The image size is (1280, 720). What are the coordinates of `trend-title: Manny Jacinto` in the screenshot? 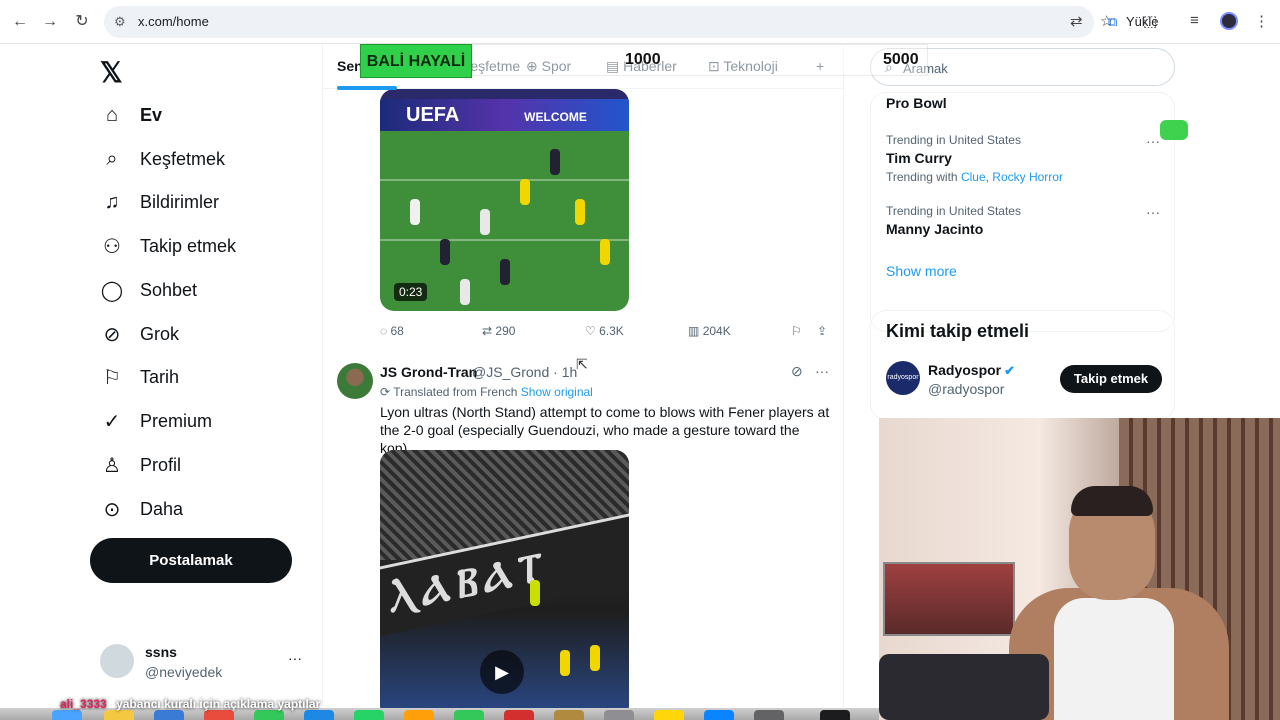 It's located at (934, 229).